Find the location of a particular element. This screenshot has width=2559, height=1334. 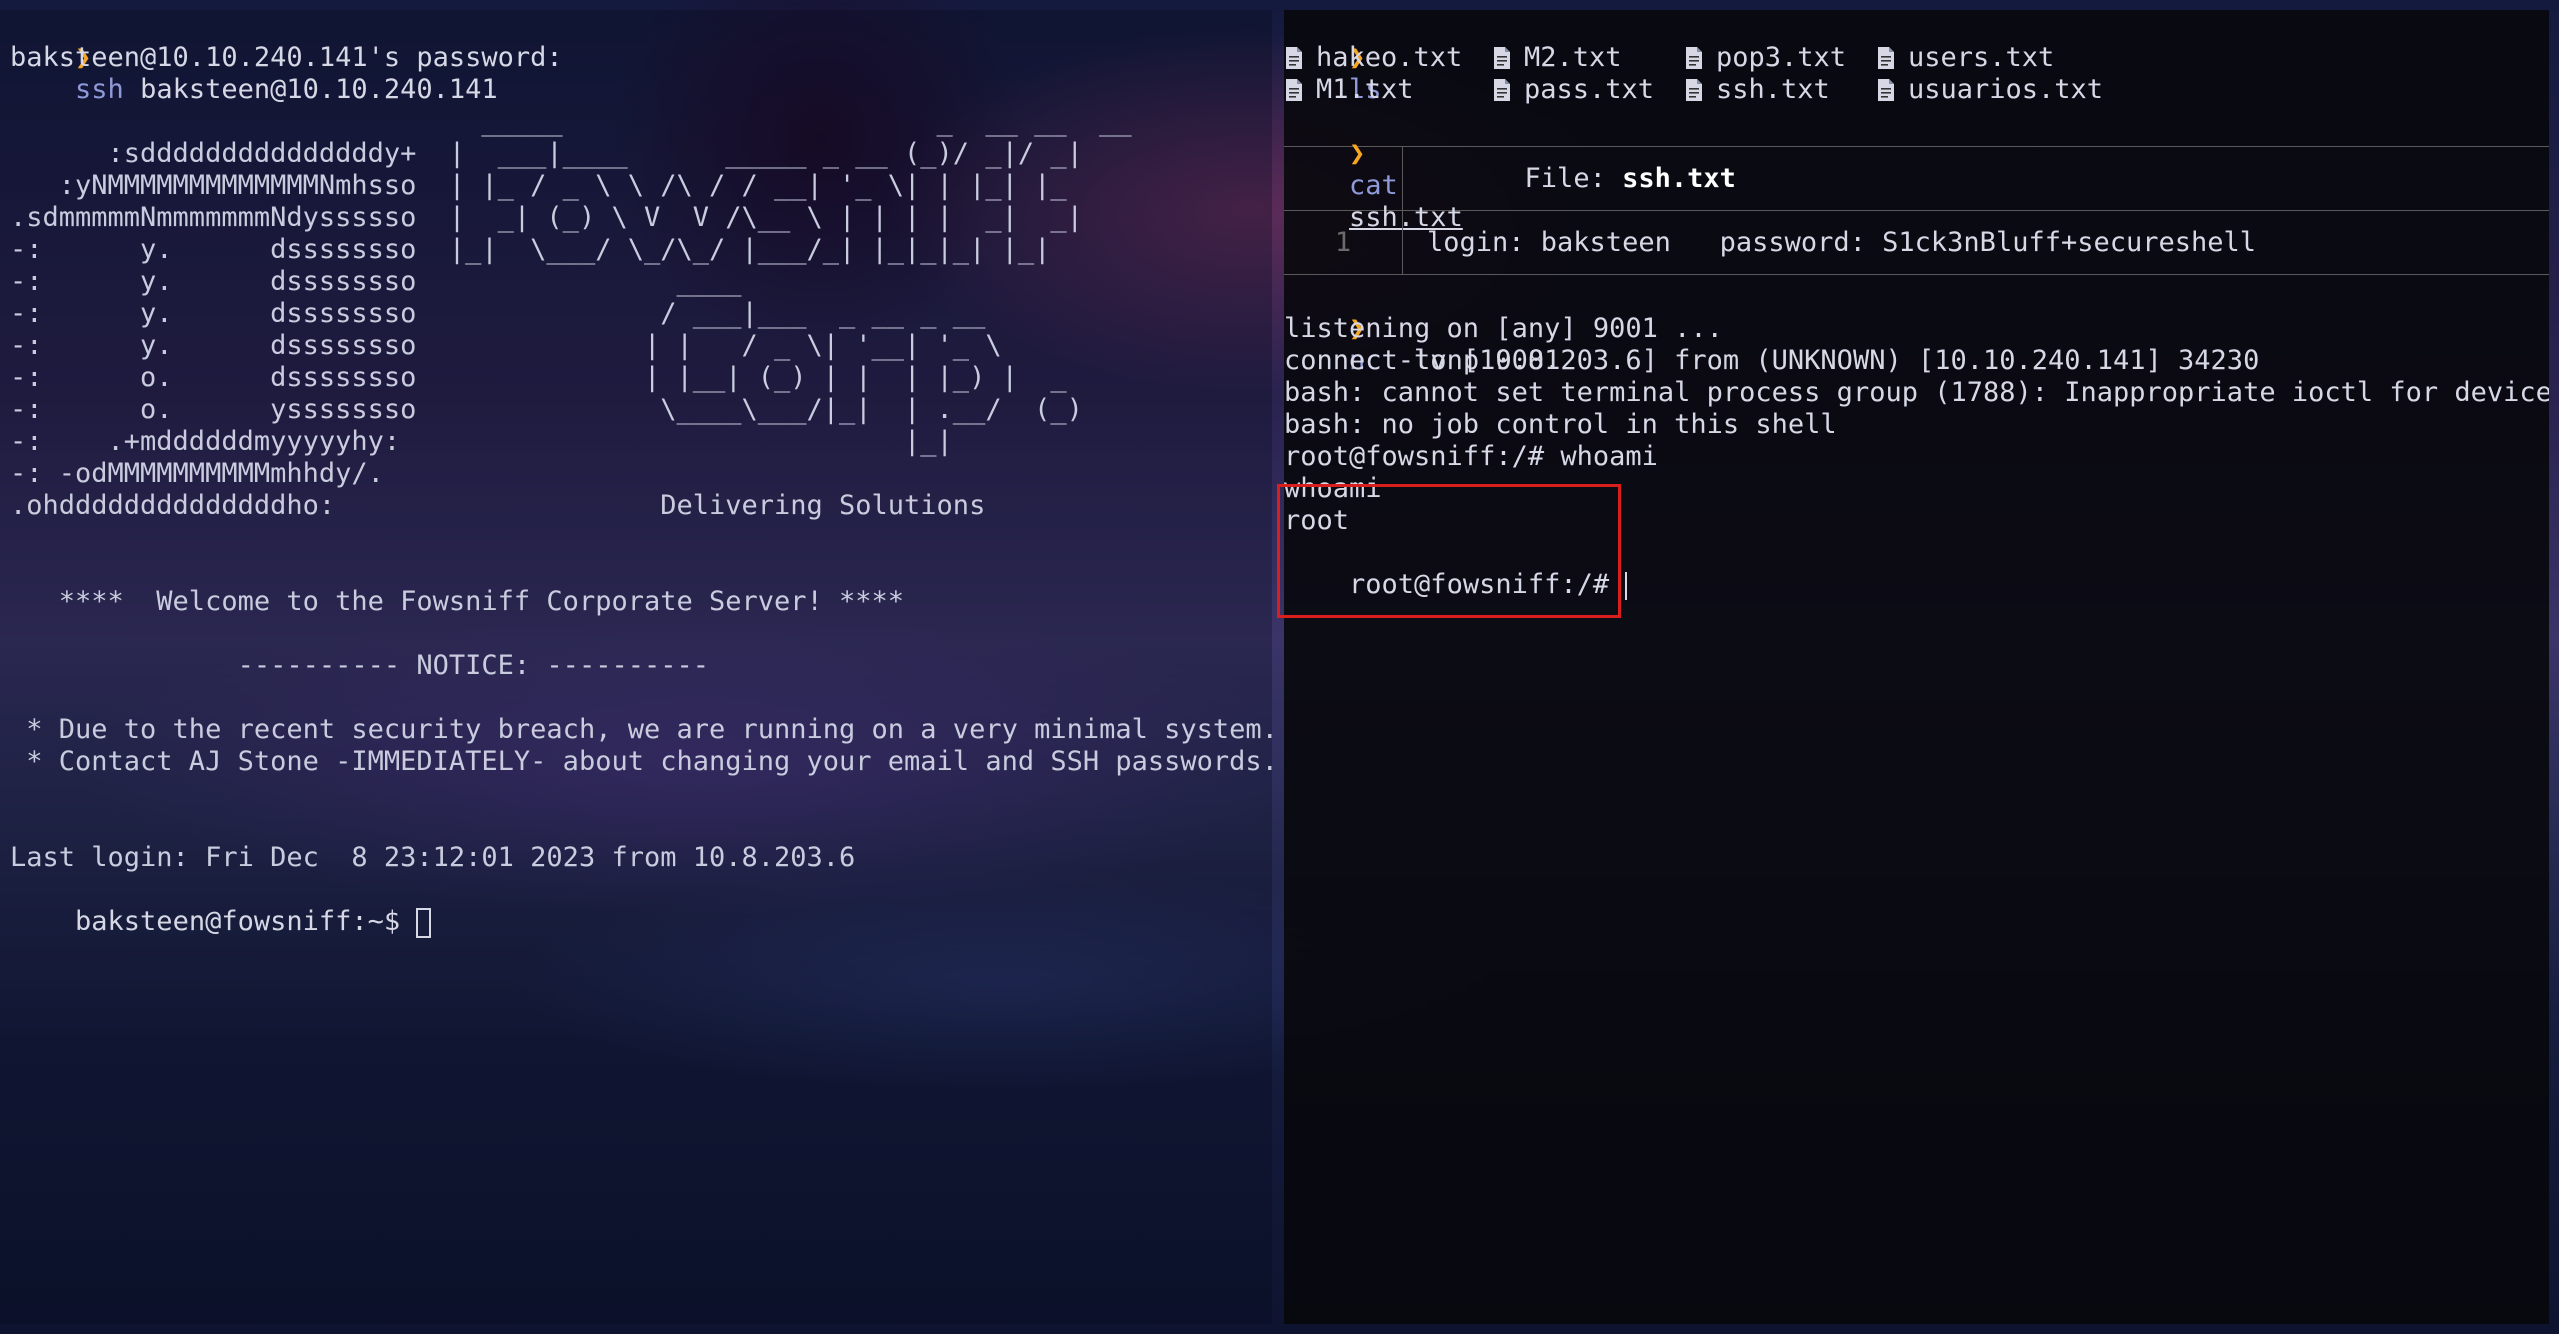

password-prompt: baksteen@10.10.240.141's password: is located at coordinates (286, 57).